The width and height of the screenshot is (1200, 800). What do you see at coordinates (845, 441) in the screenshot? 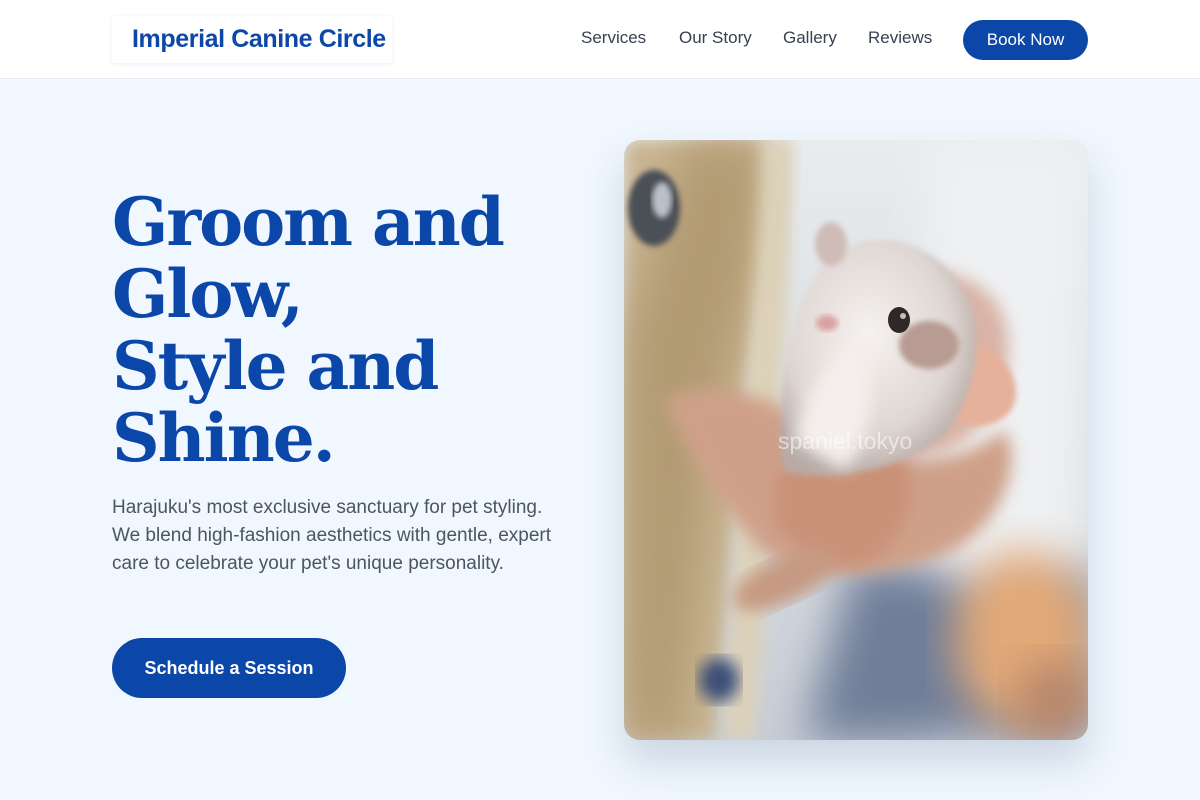
I see `photo-watermark: spaniel.tokyo` at bounding box center [845, 441].